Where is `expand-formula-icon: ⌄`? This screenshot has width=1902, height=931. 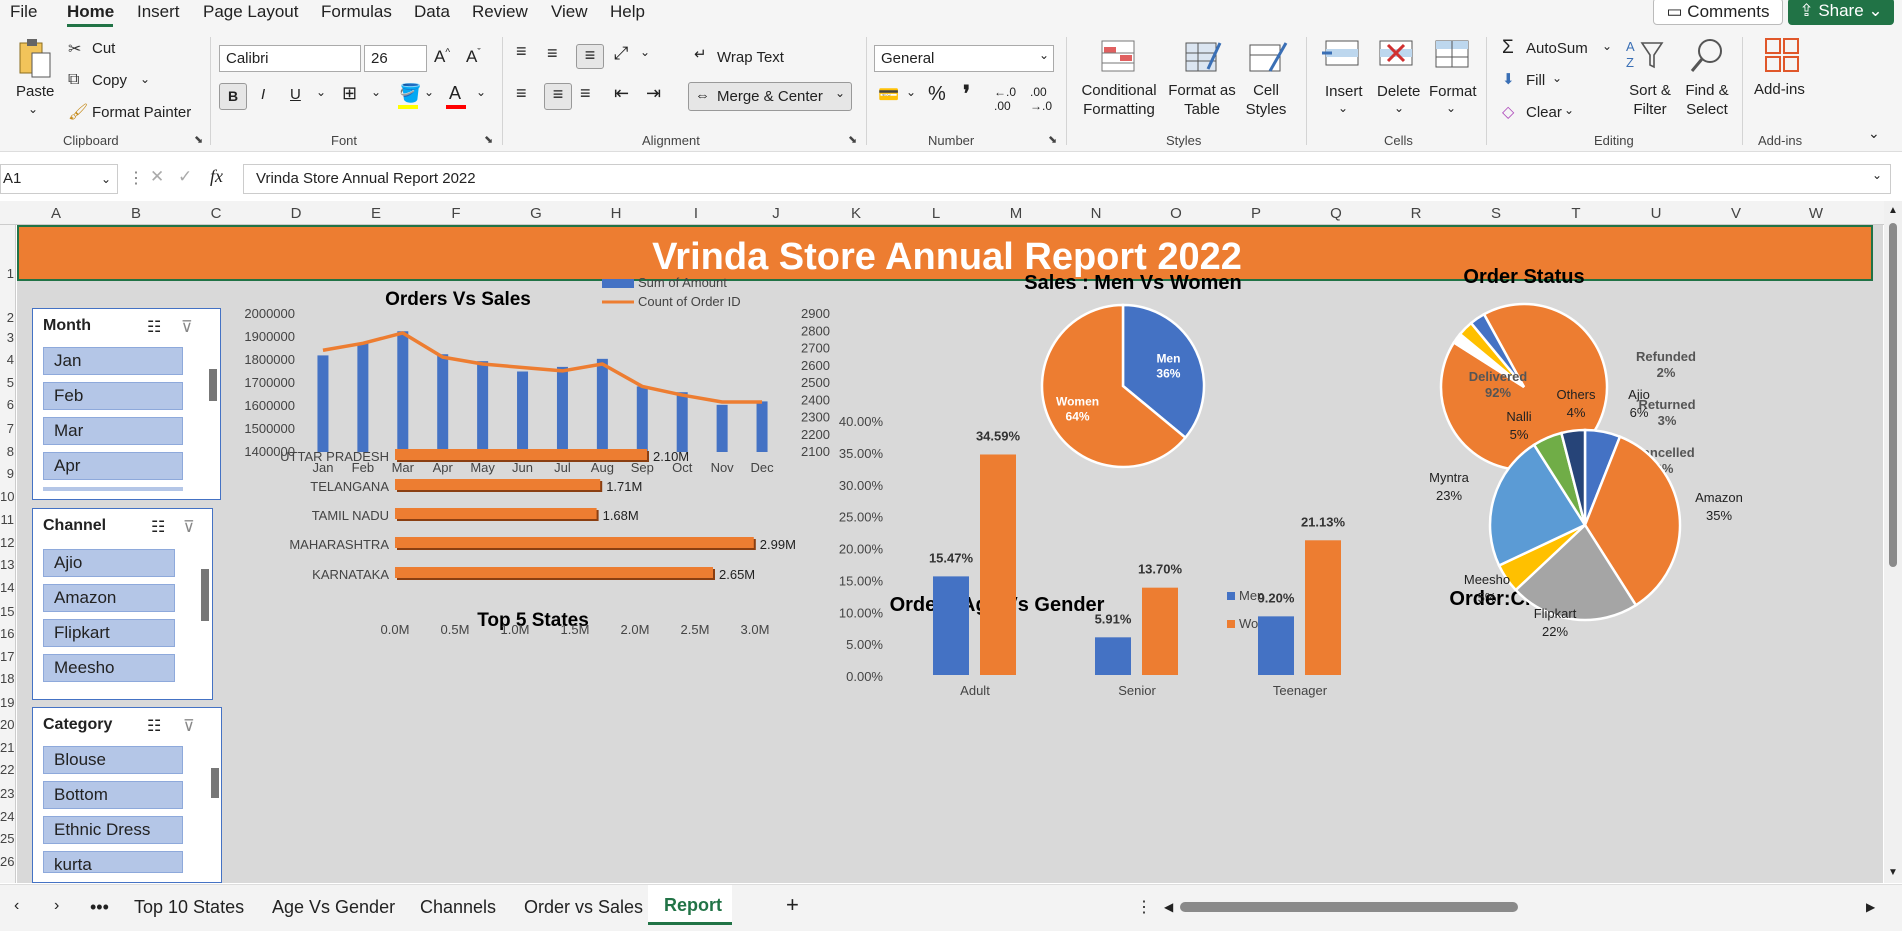
expand-formula-icon: ⌄ is located at coordinates (1877, 175).